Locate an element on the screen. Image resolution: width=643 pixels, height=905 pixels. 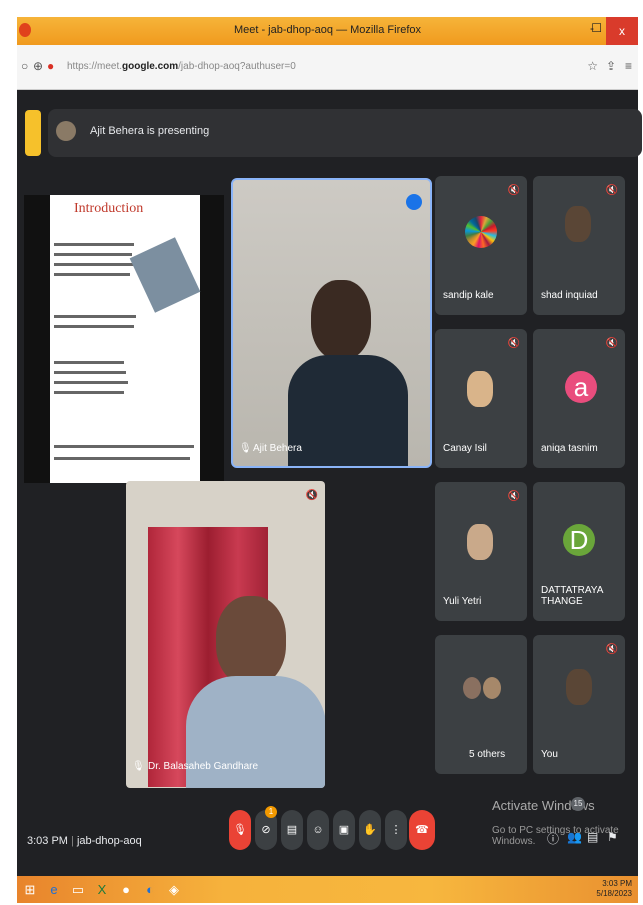
bookmark-star-icon: ☆ is located at coordinates (592, 66).